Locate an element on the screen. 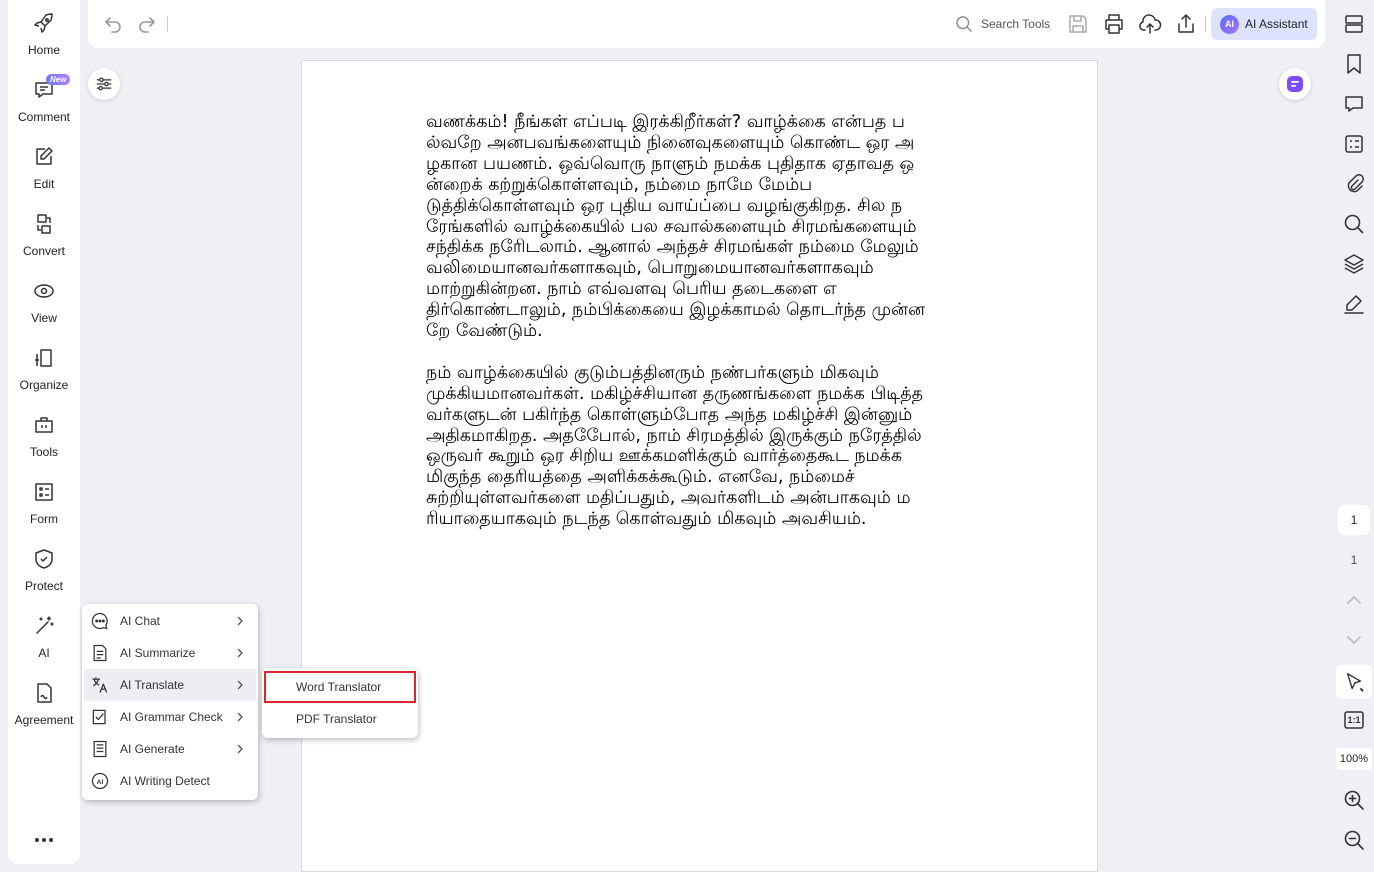 The width and height of the screenshot is (1374, 872). select-tool is located at coordinates (1354, 682).